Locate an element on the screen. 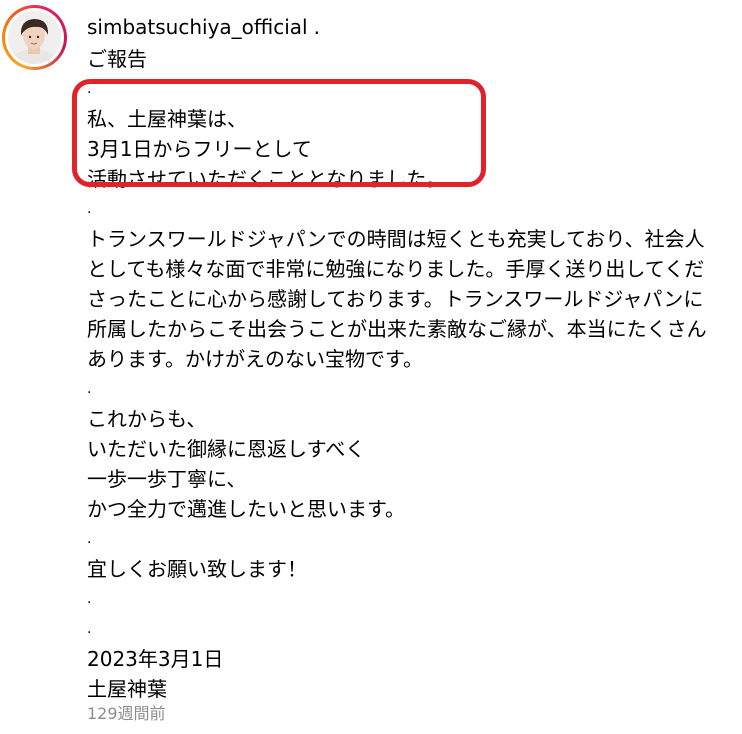  person-photo-icon is located at coordinates (34, 37).